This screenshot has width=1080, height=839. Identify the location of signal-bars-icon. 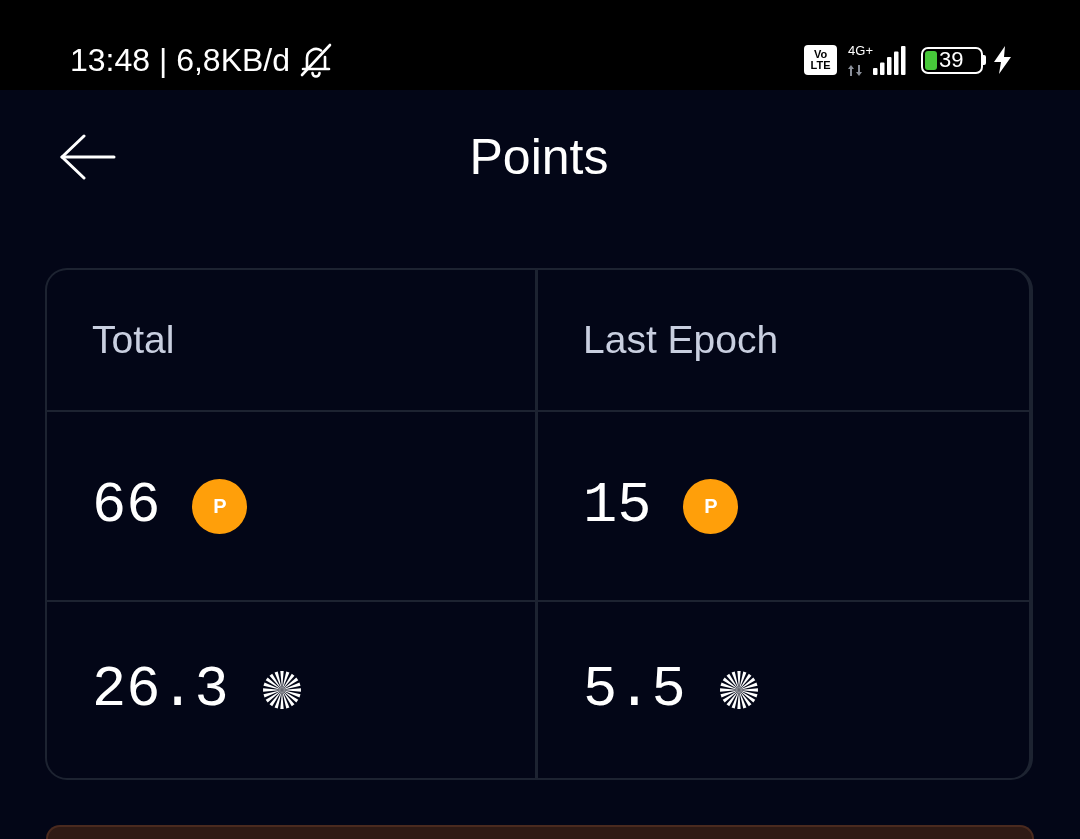
(890, 60).